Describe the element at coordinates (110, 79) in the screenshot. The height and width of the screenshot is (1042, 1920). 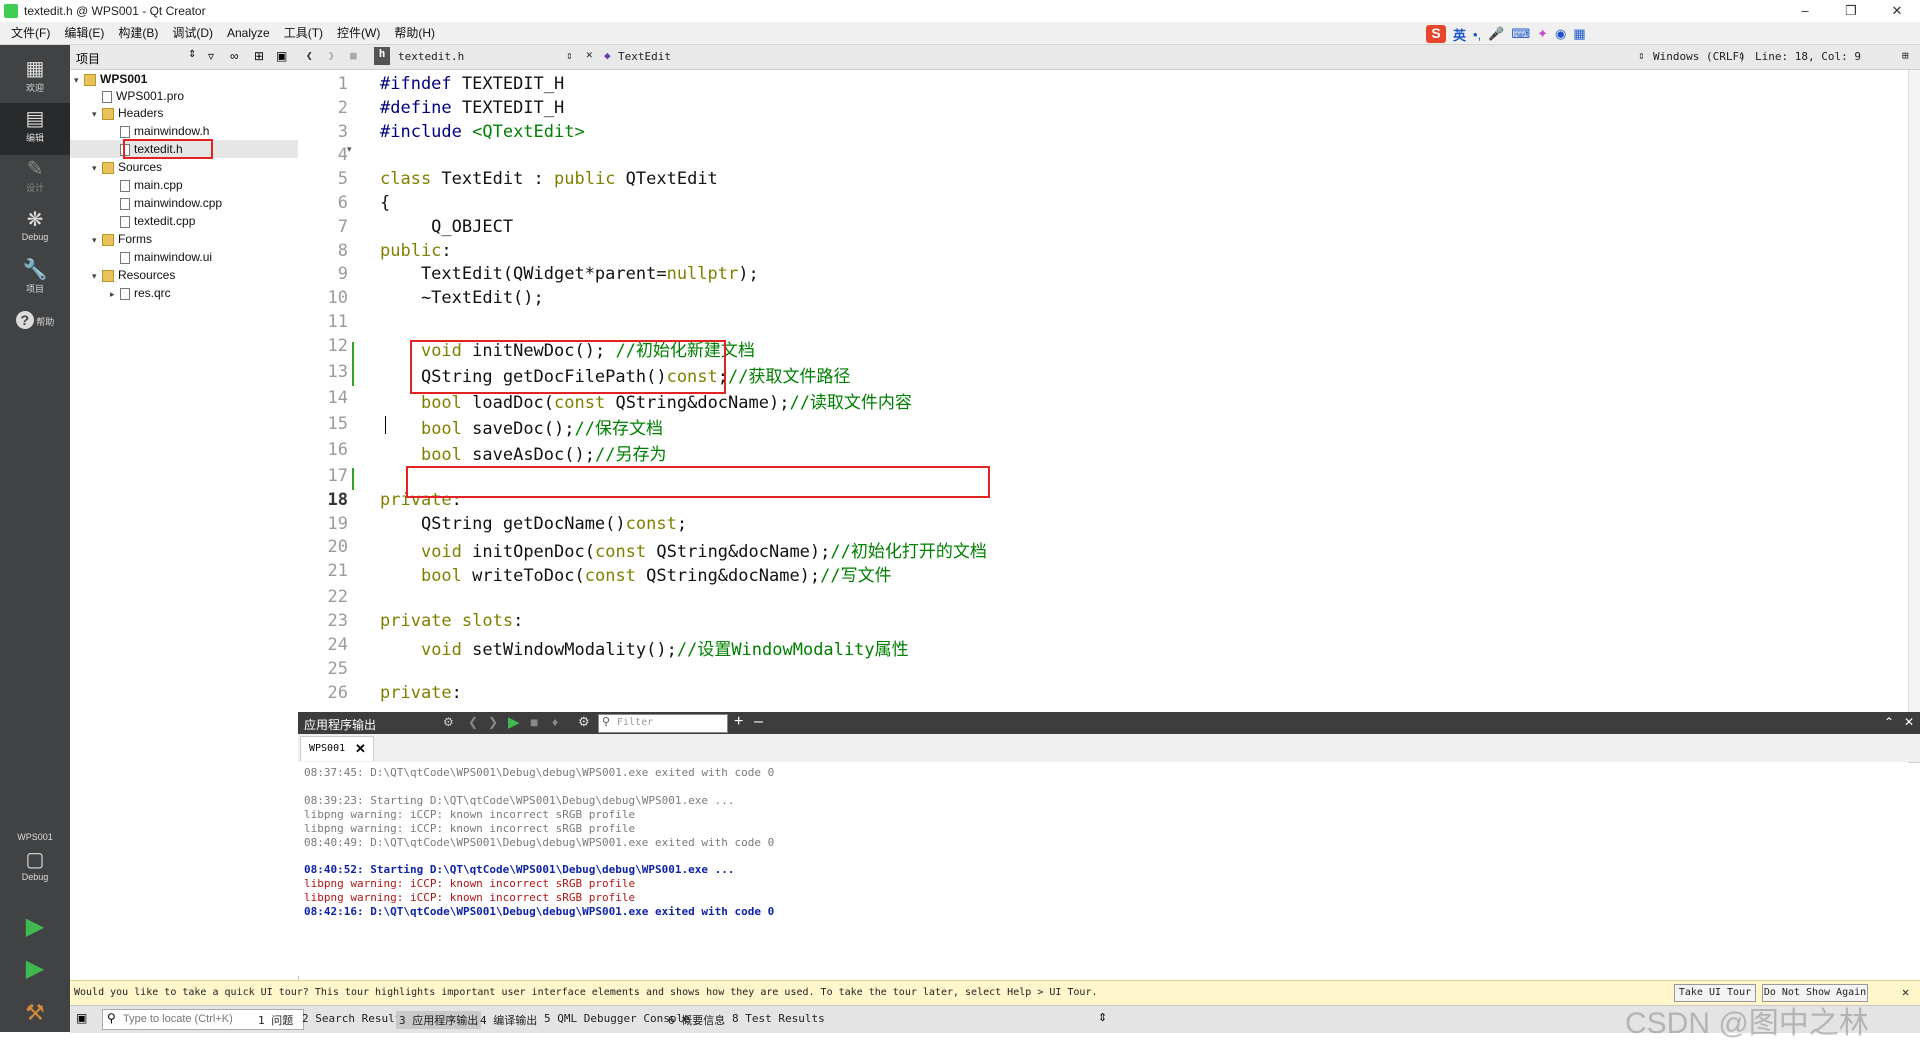
I see `tree-item-project: ▾ WPS001` at that location.